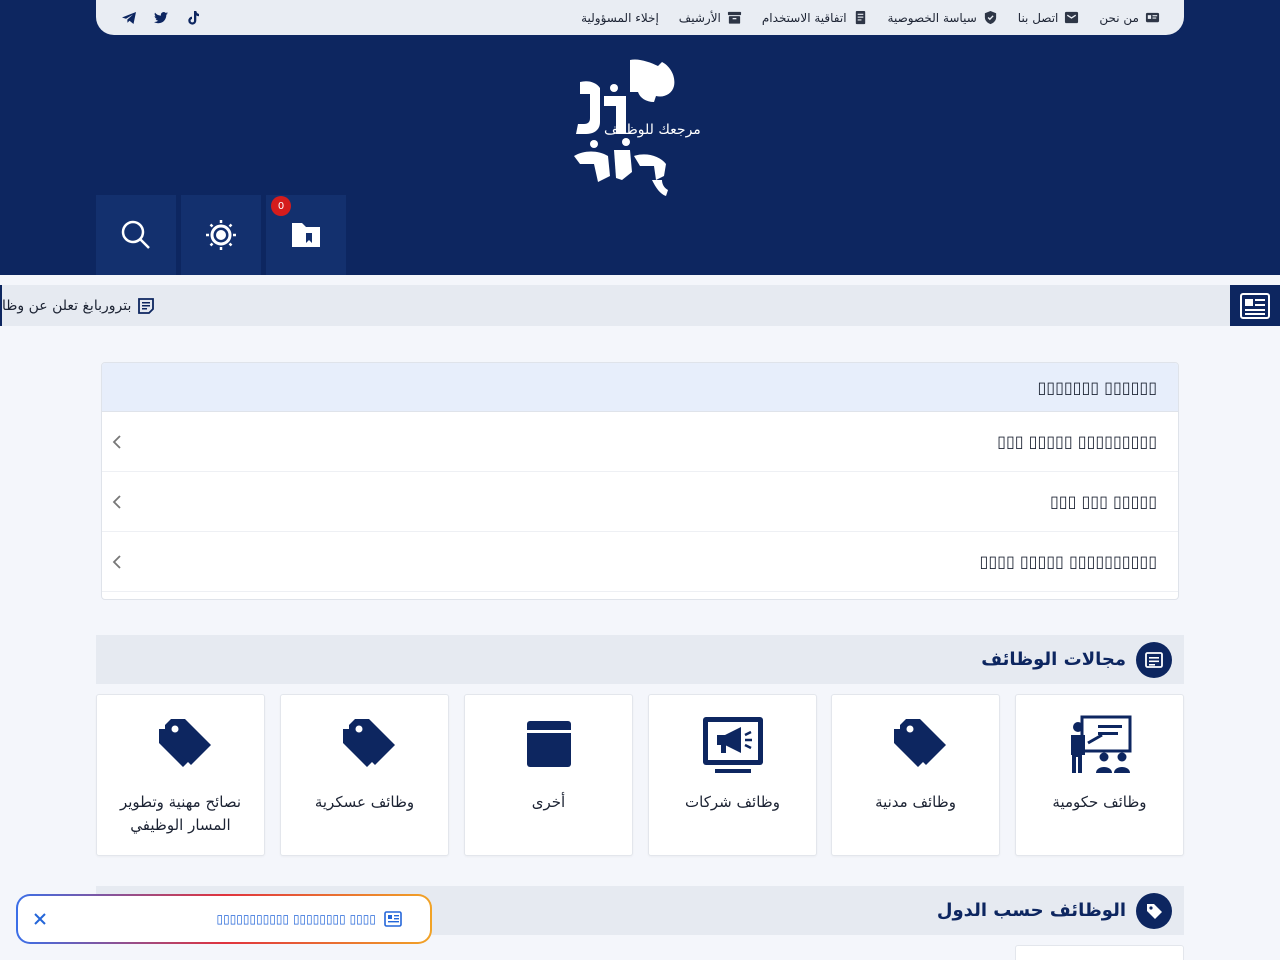 Image resolution: width=1280 pixels, height=960 pixels. I want to click on site-logo: مرجعك للوظائف, so click(640, 125).